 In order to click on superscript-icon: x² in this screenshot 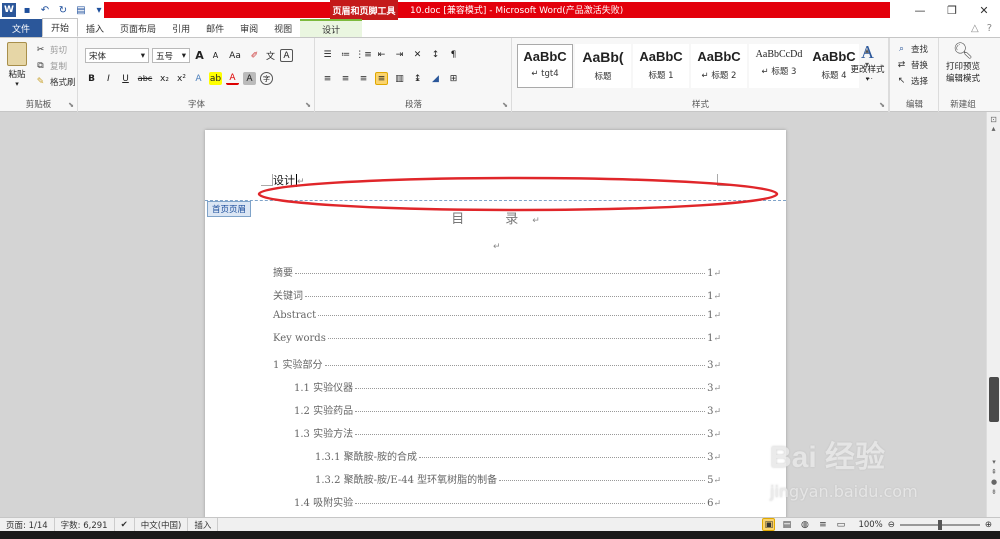, I will do `click(181, 78)`.